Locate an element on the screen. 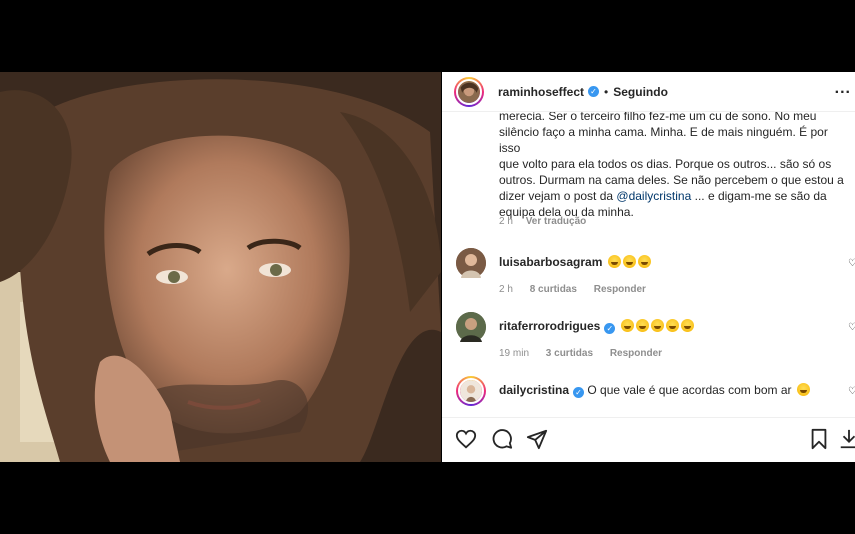  comment-username: luisabarbosagram is located at coordinates (550, 262).